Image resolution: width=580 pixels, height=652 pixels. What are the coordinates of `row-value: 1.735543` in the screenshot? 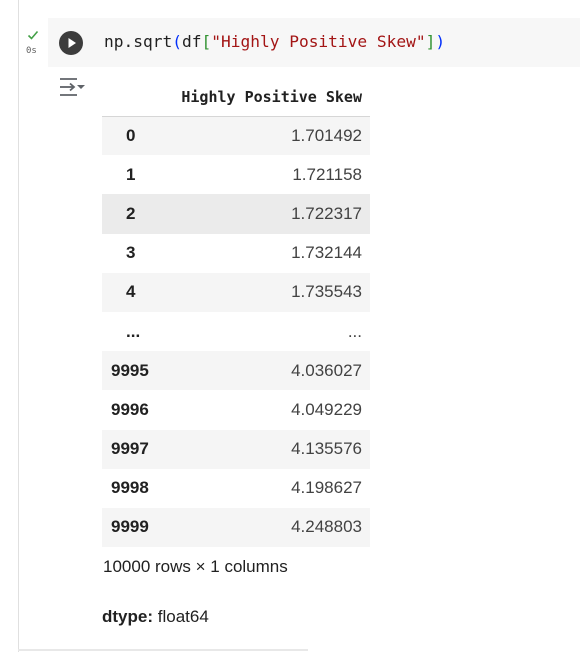 It's located at (266, 292).